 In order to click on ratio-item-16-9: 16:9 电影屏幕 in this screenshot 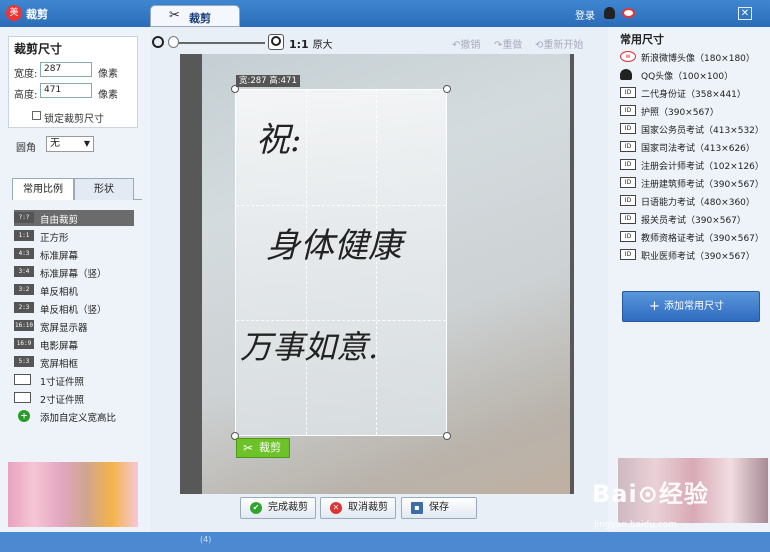, I will do `click(74, 344)`.